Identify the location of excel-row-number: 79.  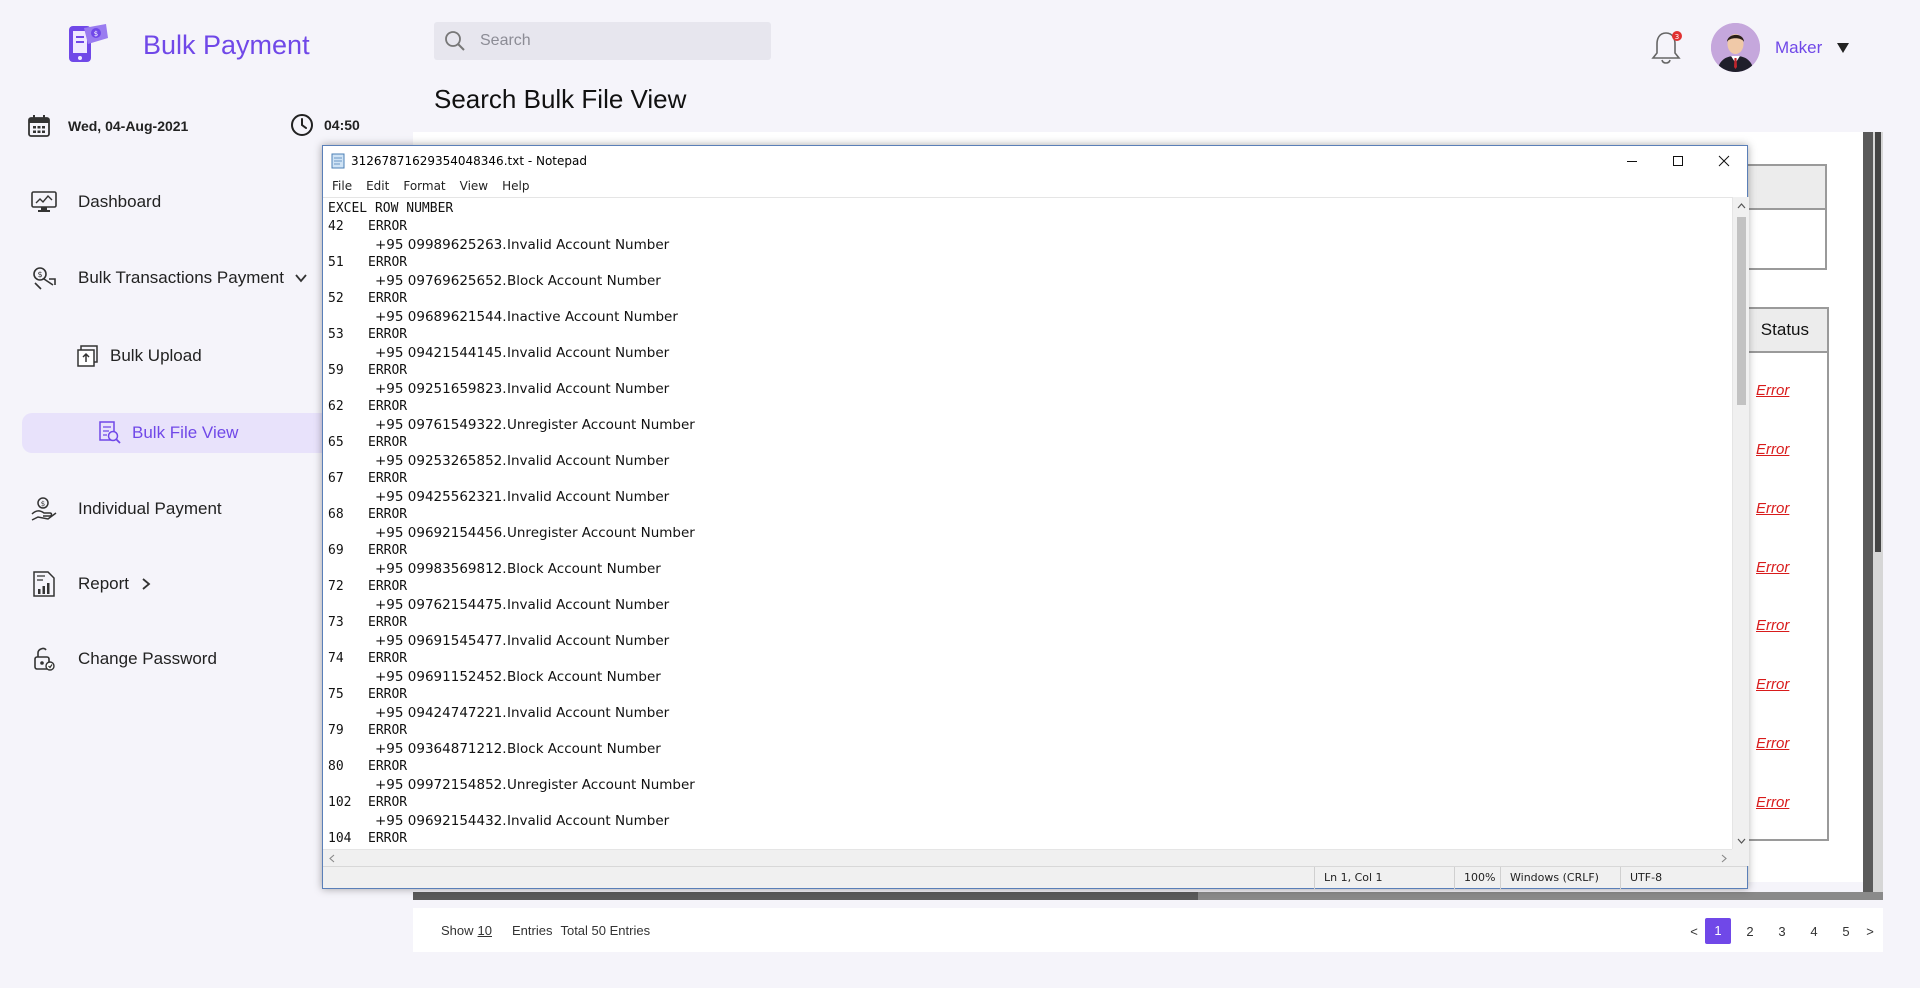
(336, 730).